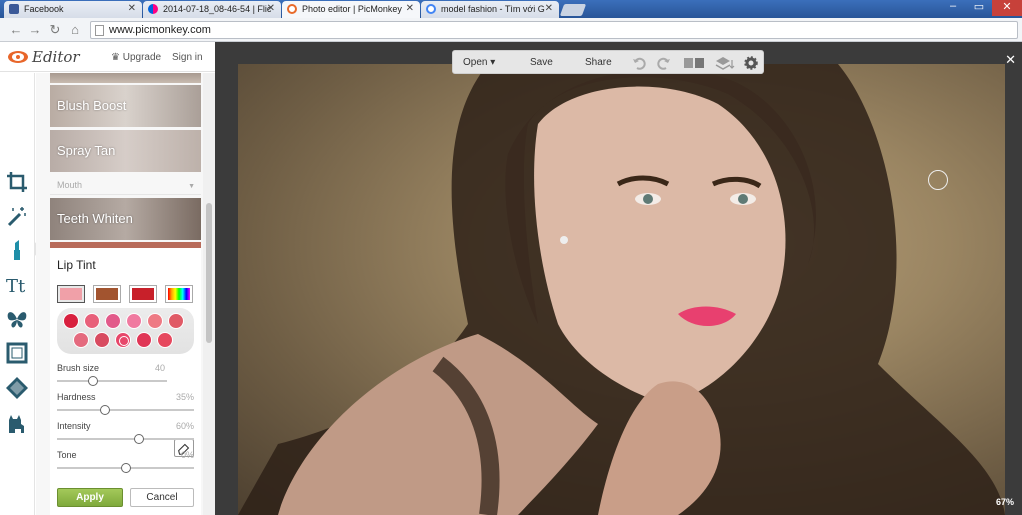  What do you see at coordinates (136, 57) in the screenshot?
I see `upgrade-link: ♛ Upgrade` at bounding box center [136, 57].